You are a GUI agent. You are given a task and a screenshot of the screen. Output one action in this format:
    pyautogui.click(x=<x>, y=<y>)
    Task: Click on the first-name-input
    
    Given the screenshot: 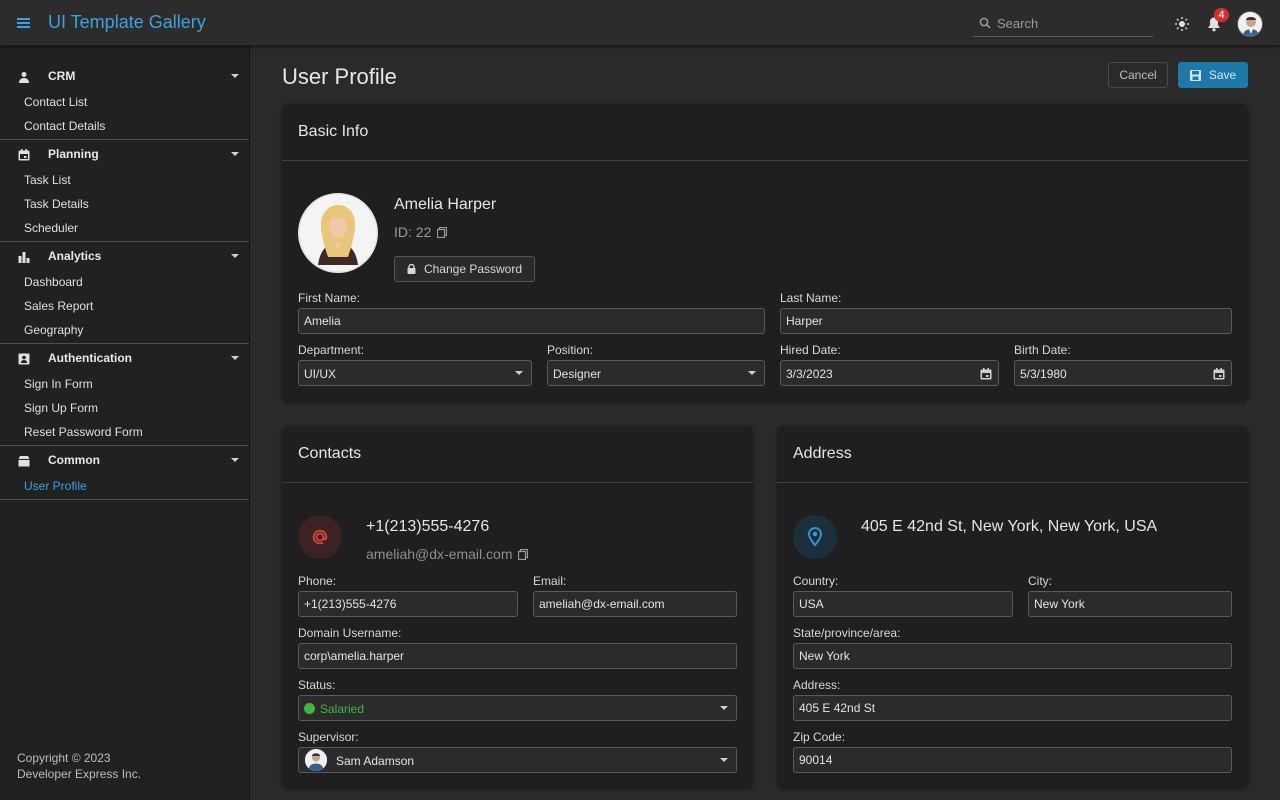 What is the action you would take?
    pyautogui.click(x=531, y=321)
    